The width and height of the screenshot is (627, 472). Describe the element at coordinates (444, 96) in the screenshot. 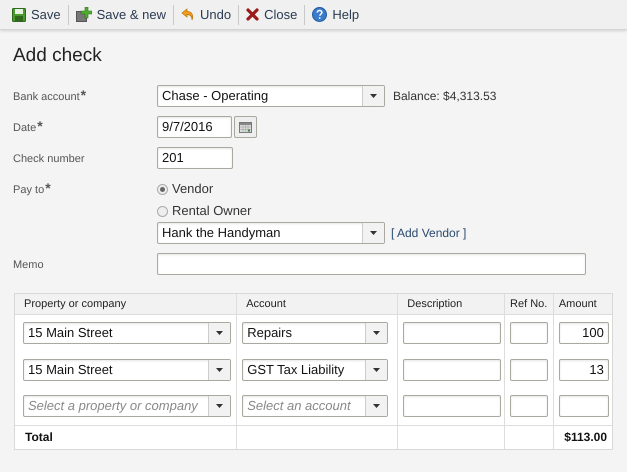

I see `balance-text: Balance: $4,313.53` at that location.